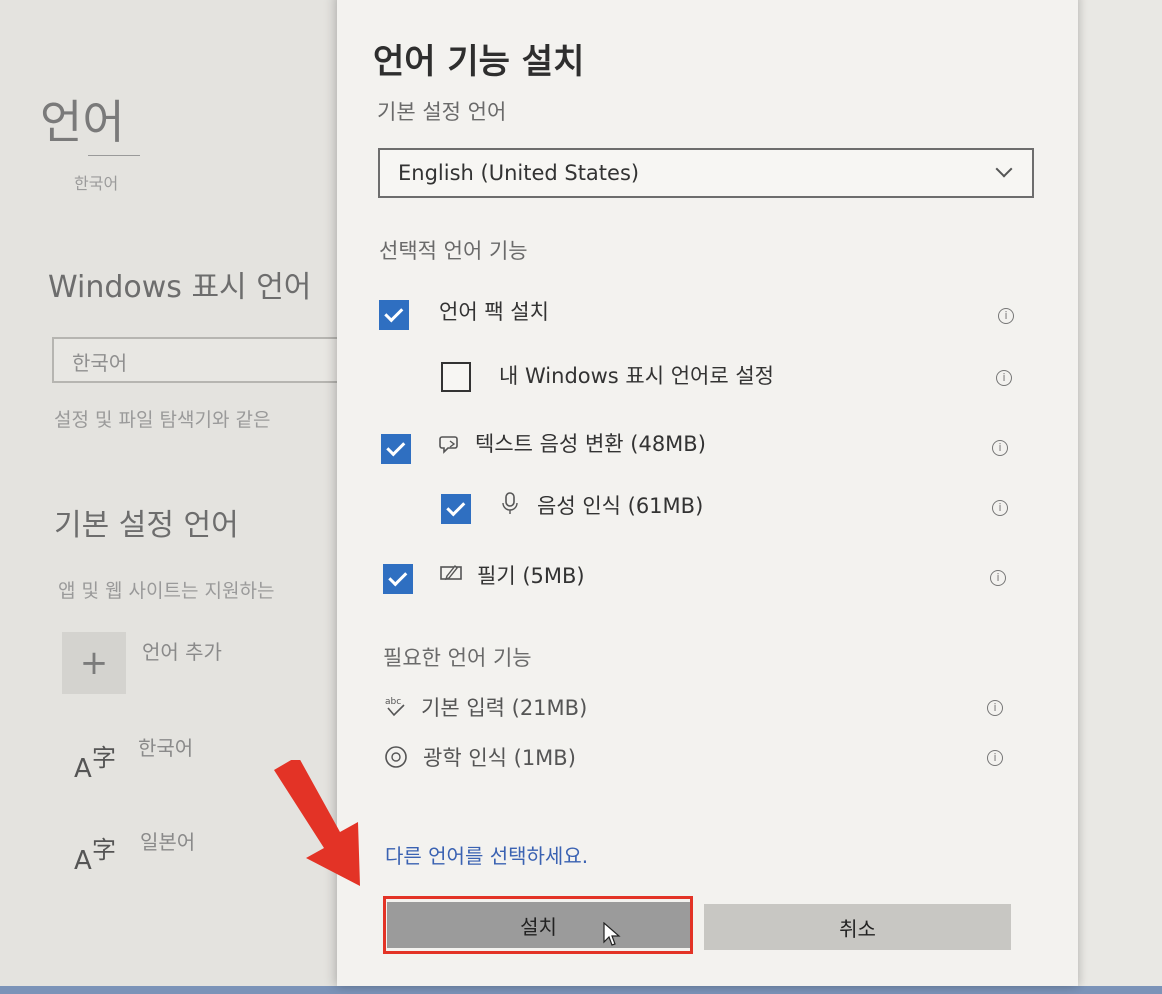 Image resolution: width=1162 pixels, height=994 pixels. I want to click on language-pack-label: 언어 팩 설치, so click(494, 312).